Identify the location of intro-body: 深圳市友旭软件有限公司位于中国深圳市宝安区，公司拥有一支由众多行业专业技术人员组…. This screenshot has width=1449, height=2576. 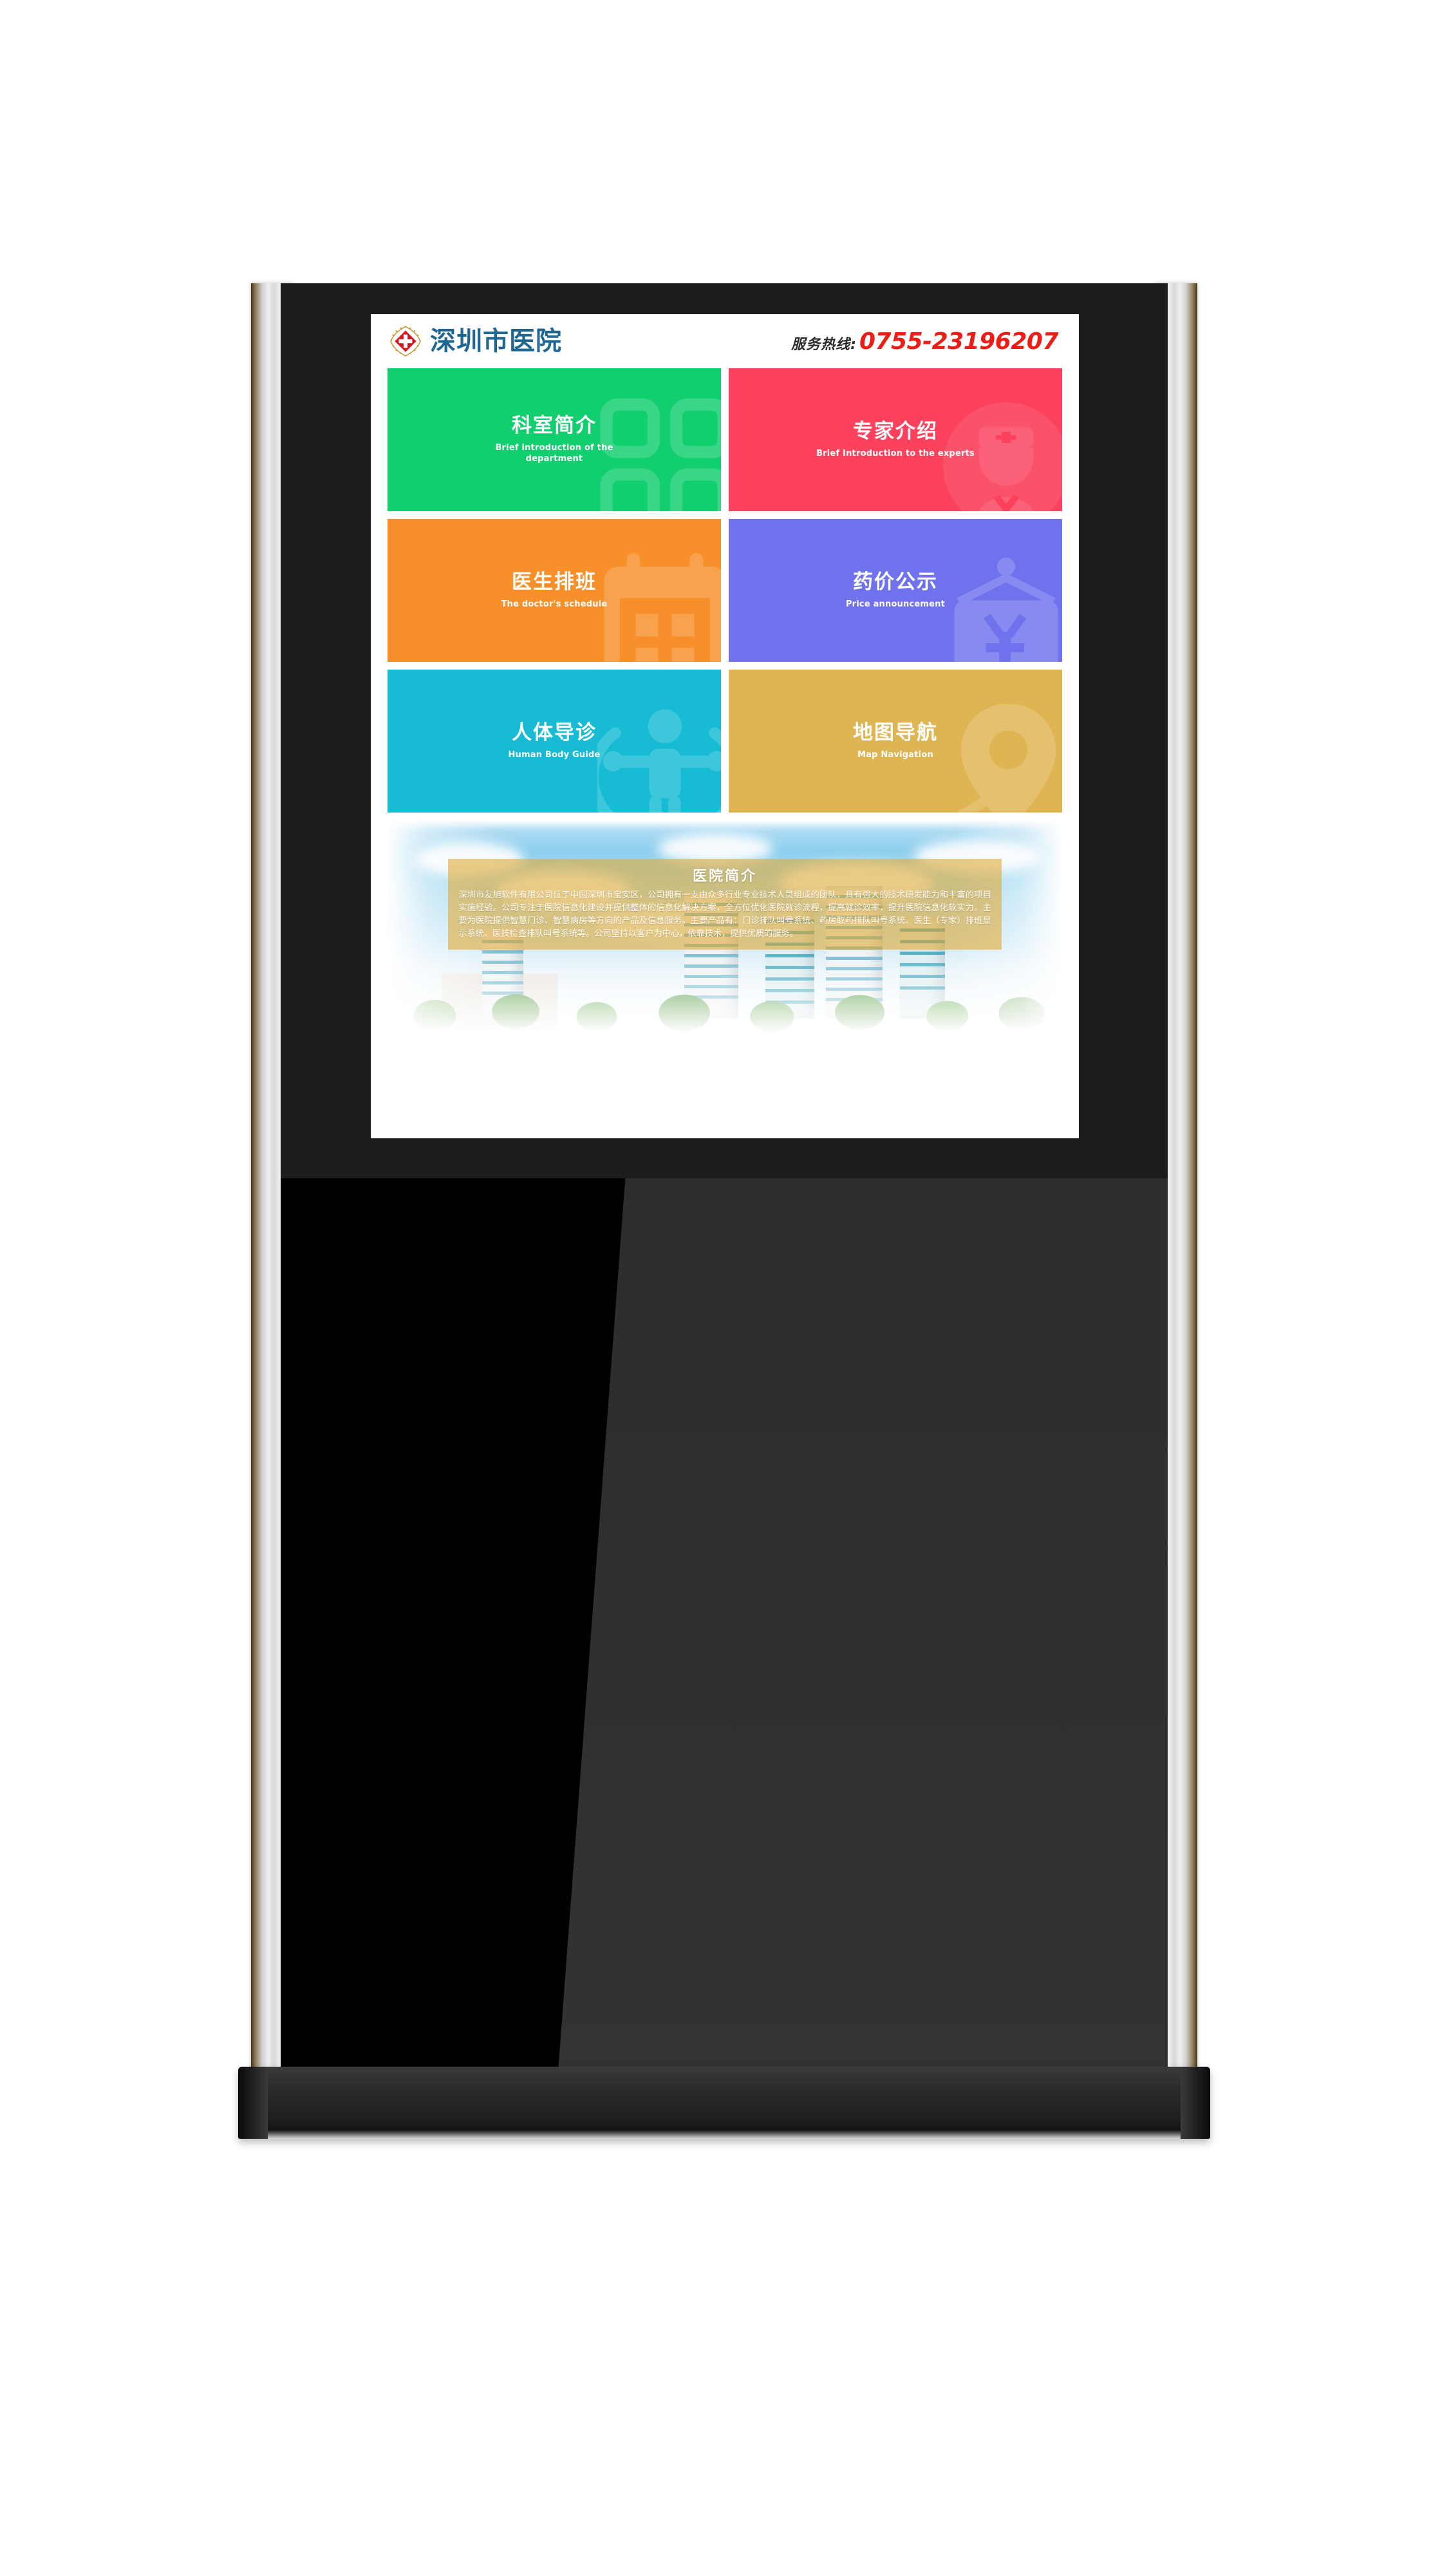
(724, 914).